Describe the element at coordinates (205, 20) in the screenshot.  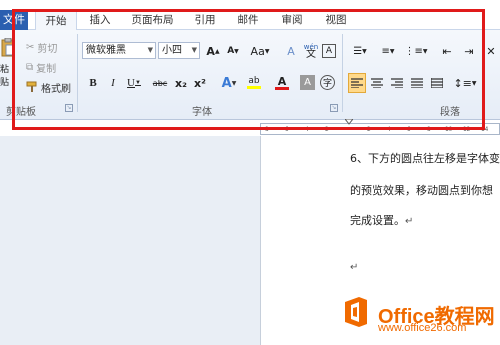
I see `tab-references: 引用` at that location.